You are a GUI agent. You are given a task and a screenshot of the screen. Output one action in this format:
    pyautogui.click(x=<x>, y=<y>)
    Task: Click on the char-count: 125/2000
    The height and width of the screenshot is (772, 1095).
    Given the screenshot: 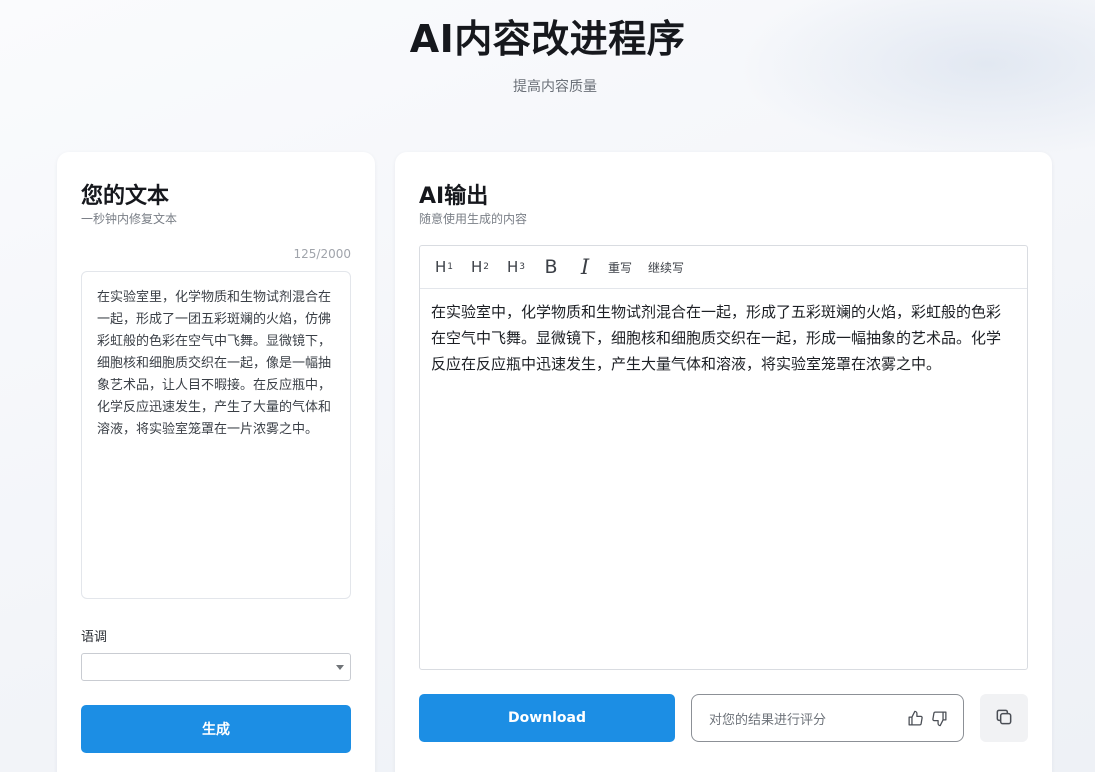 What is the action you would take?
    pyautogui.click(x=322, y=254)
    